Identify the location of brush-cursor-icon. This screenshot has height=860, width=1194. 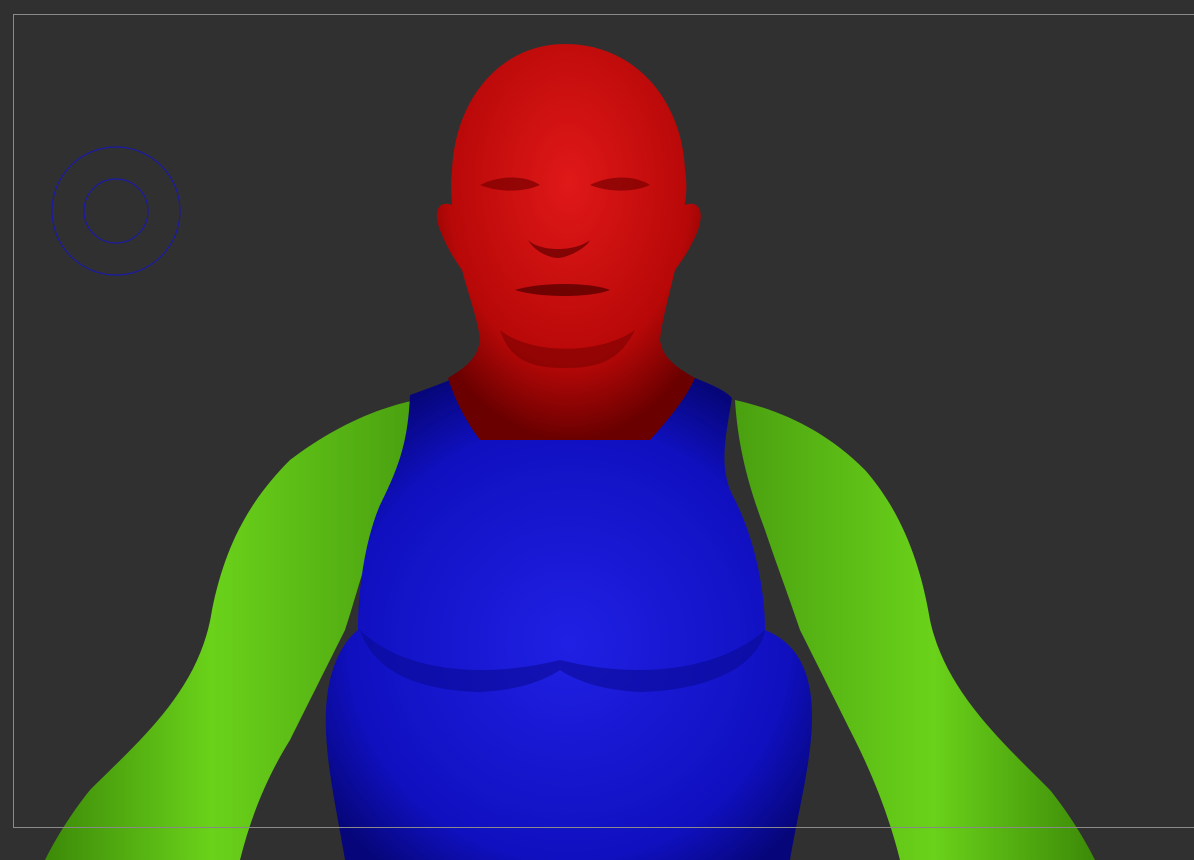
(116, 211).